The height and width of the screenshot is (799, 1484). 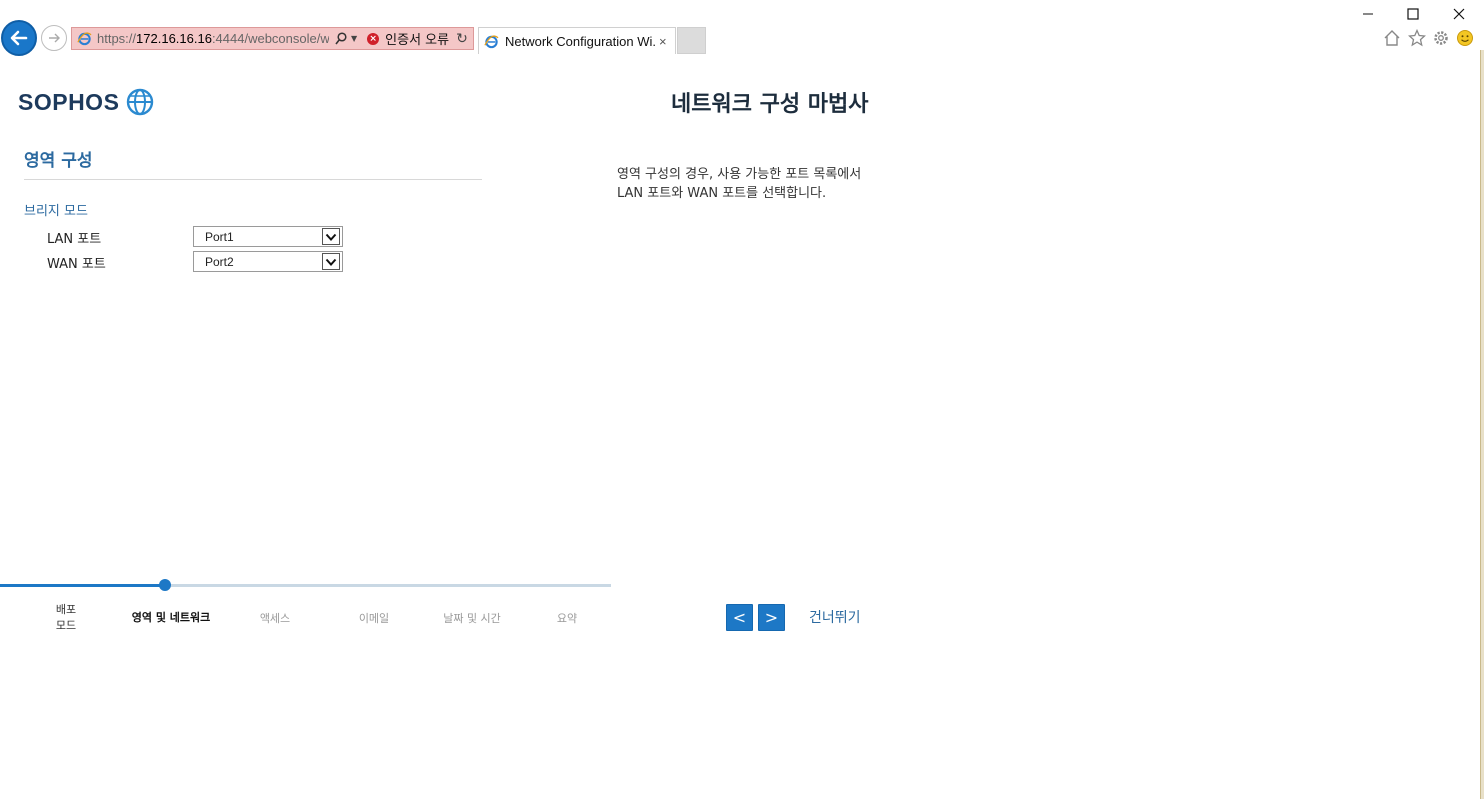 I want to click on maximize-icon, so click(x=1413, y=14).